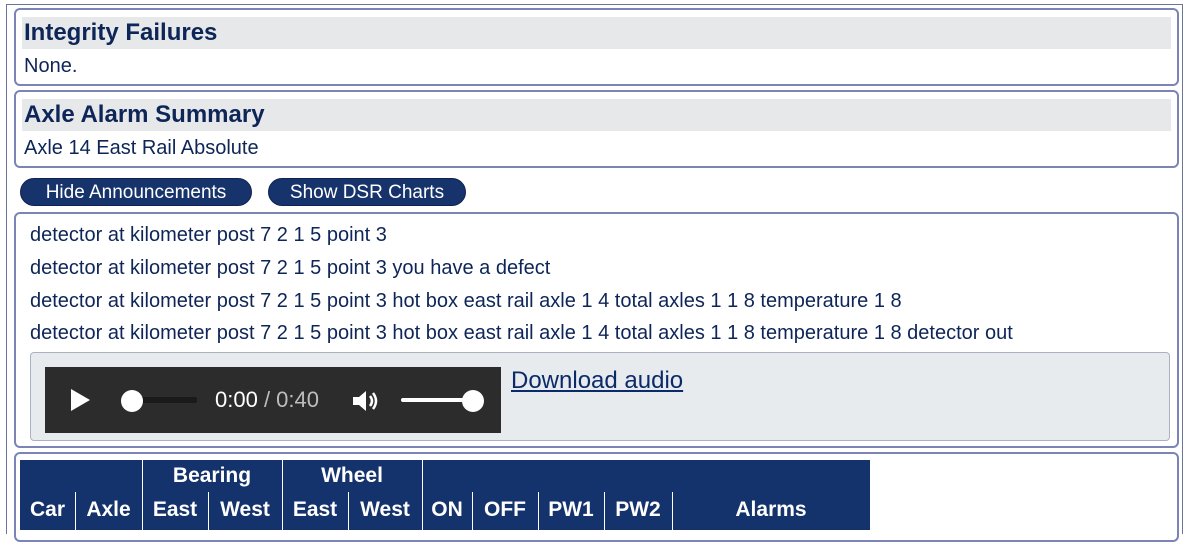 The image size is (1189, 542). I want to click on speaker-icon, so click(366, 401).